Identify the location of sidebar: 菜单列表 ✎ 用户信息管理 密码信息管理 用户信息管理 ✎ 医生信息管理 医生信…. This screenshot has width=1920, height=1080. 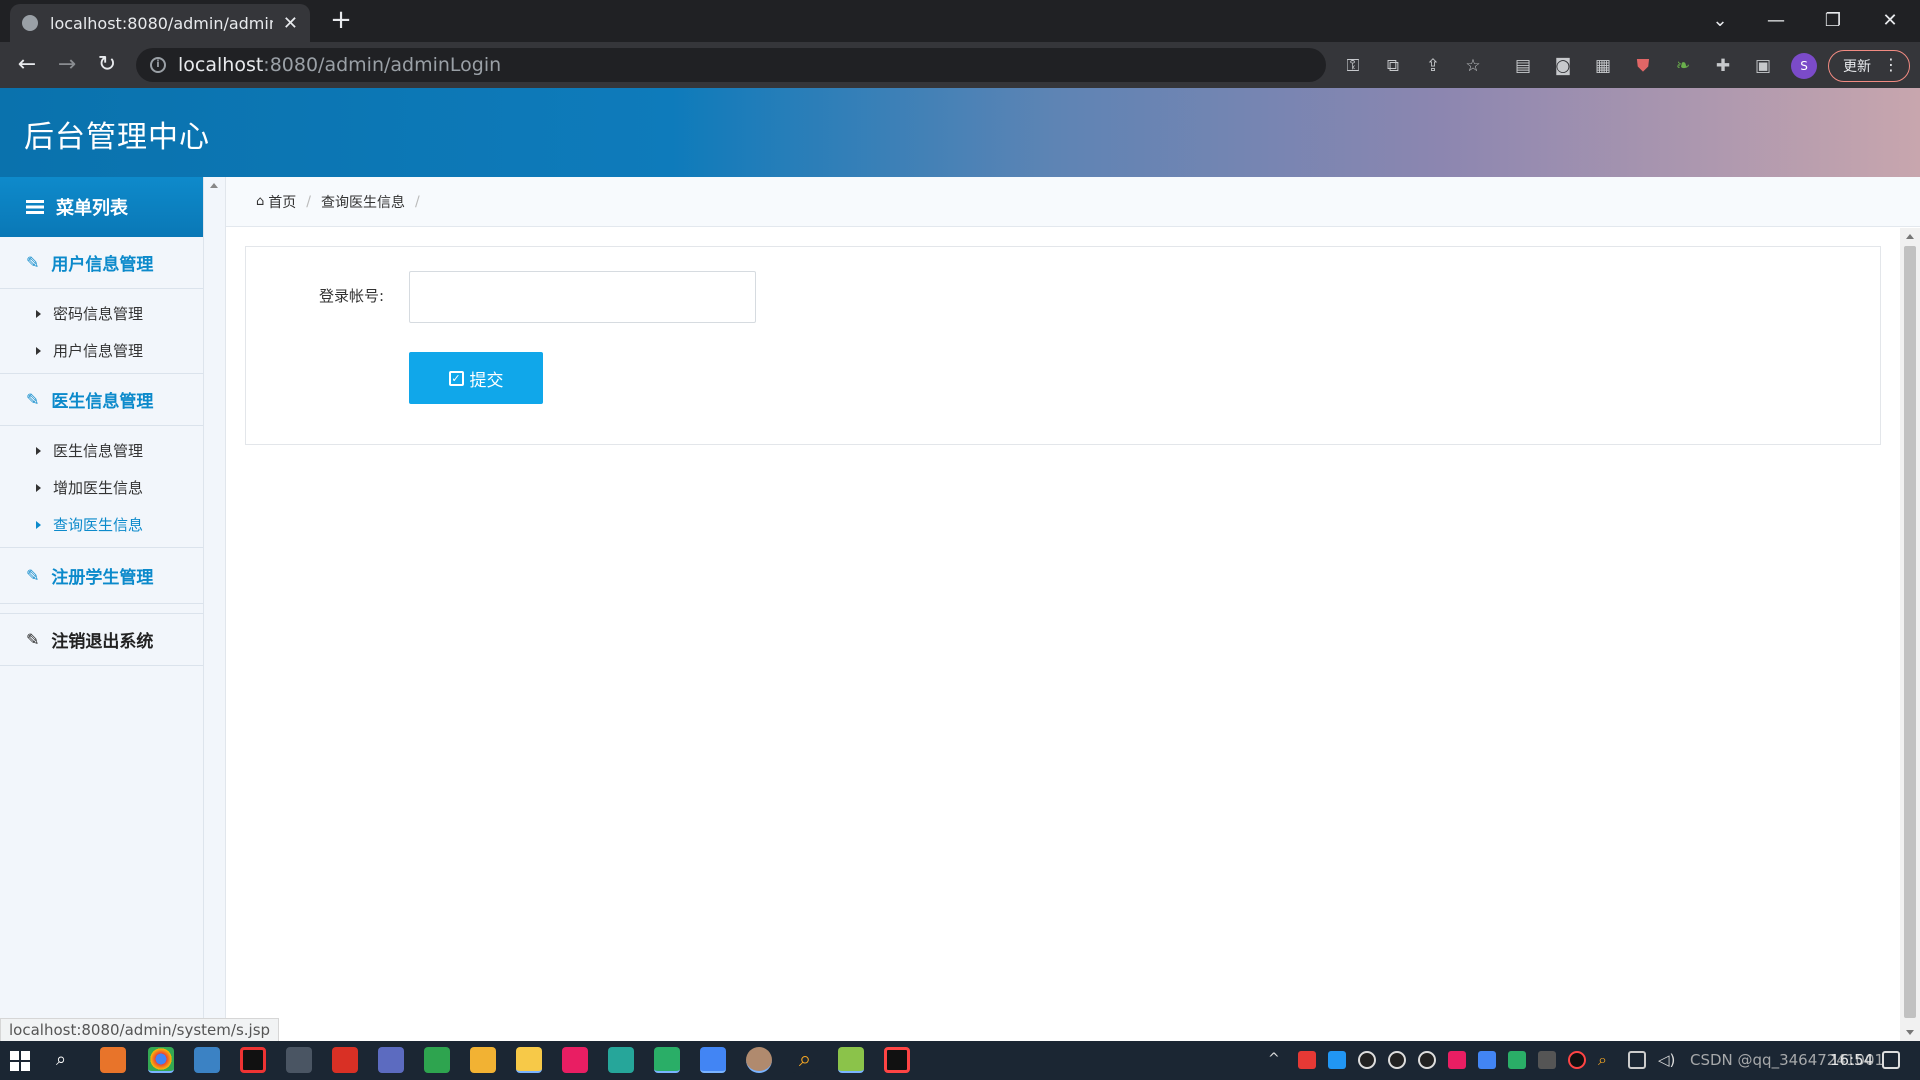
(102, 609).